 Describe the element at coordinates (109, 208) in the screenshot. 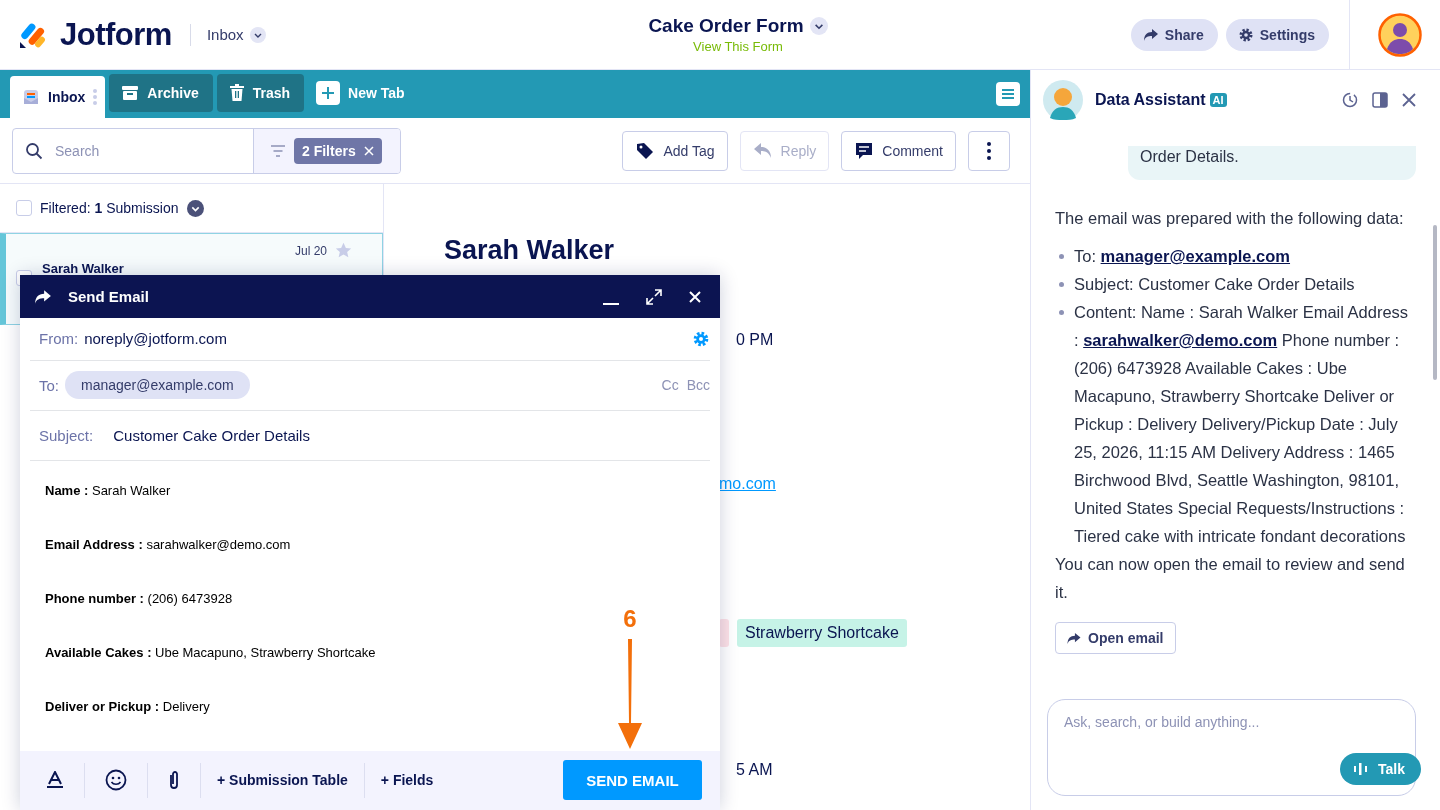

I see `filtered-count: Filtered: 1 Submission` at that location.